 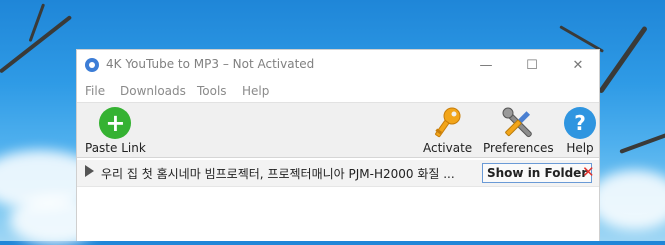 What do you see at coordinates (448, 148) in the screenshot?
I see `activate-label: Activate` at bounding box center [448, 148].